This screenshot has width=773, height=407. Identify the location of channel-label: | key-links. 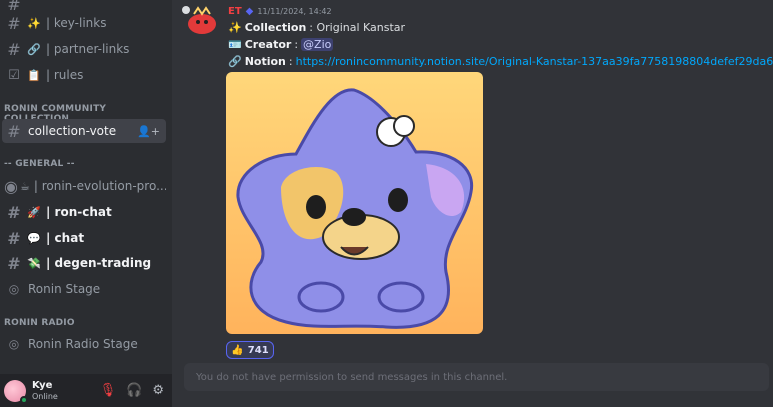
(76, 23).